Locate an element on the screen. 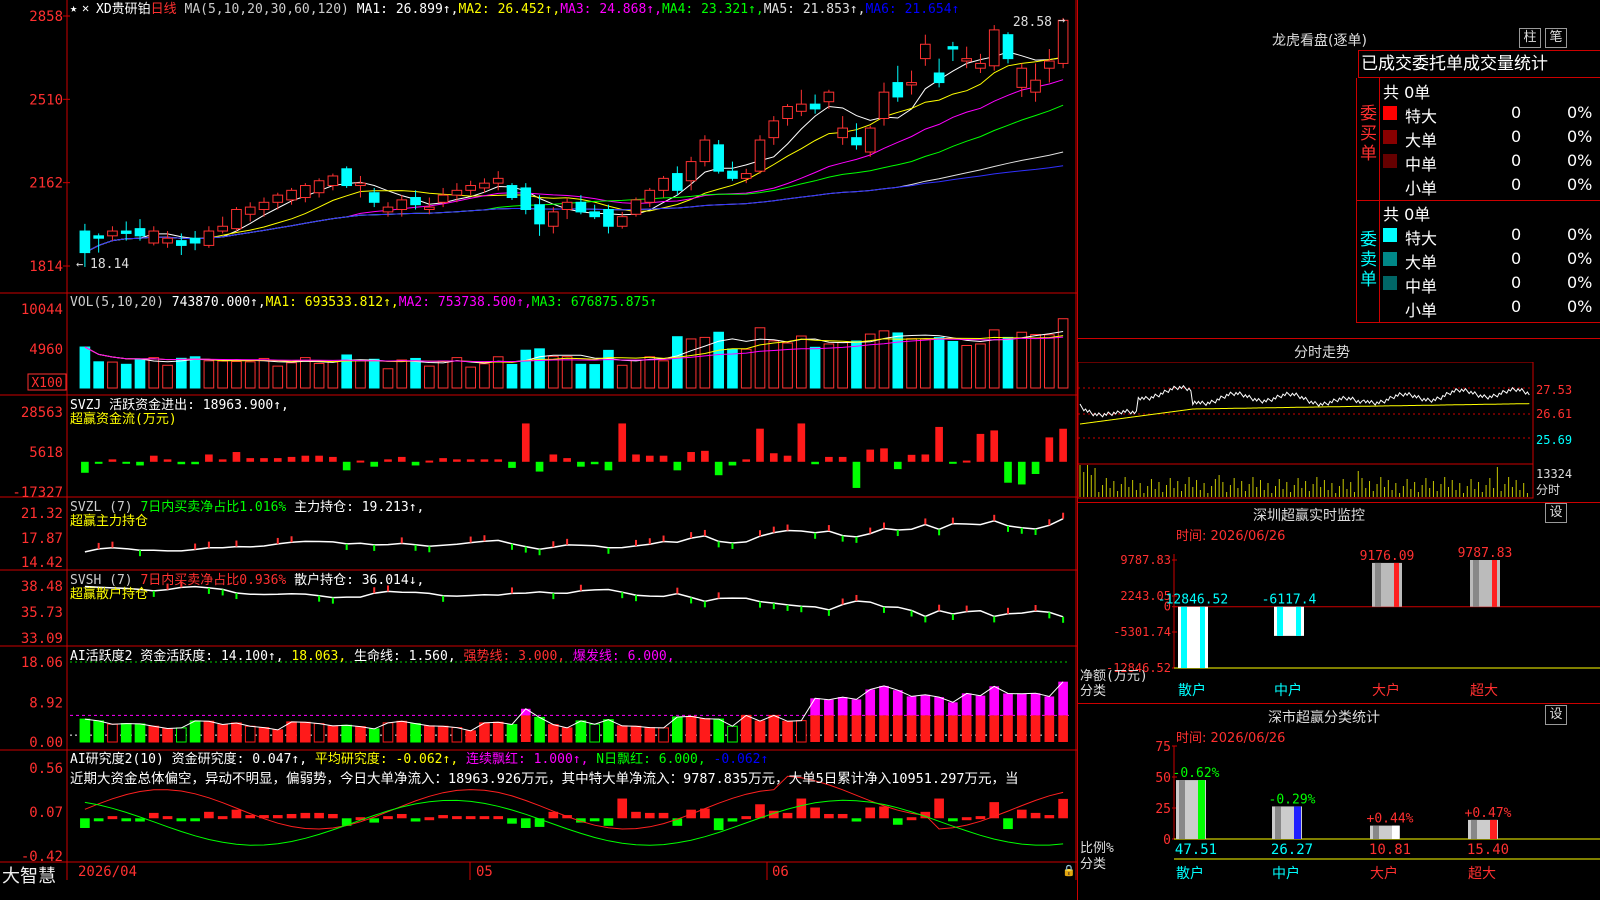 This screenshot has height=900, width=1600. lock-icon: 🔒 is located at coordinates (1069, 870).